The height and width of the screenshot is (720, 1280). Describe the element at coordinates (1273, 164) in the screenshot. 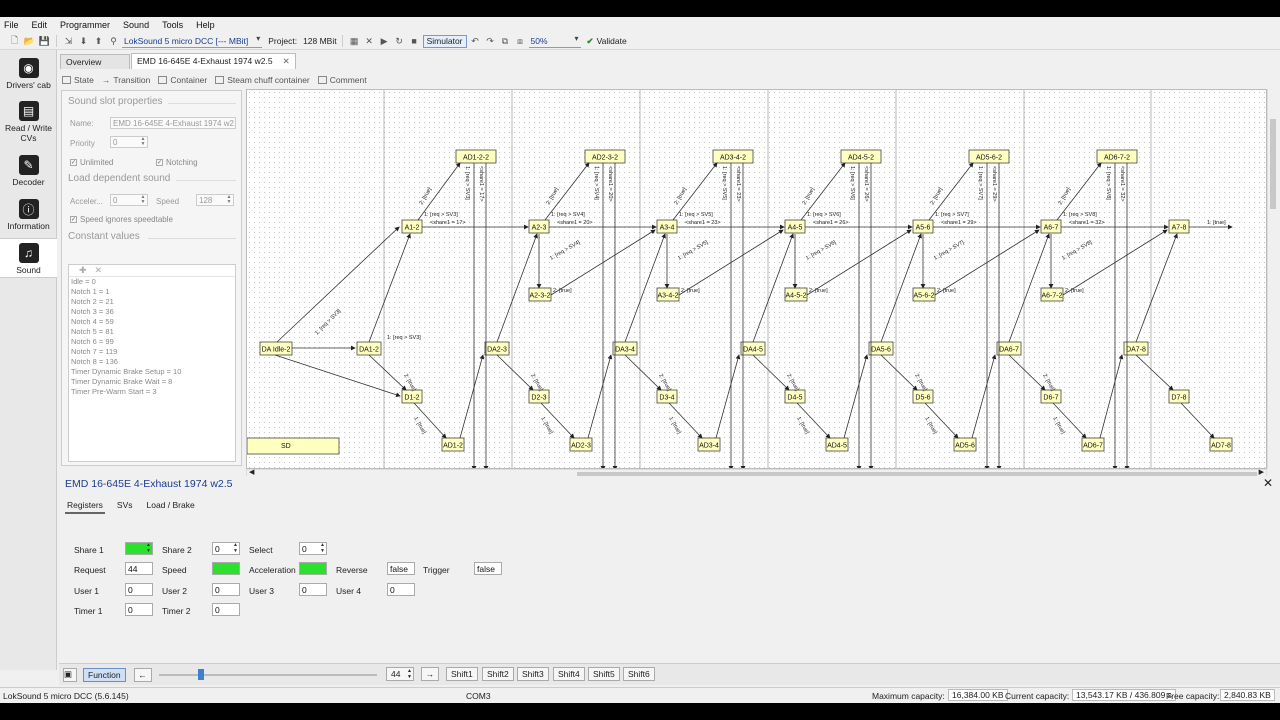

I see `scroll-thumb` at that location.